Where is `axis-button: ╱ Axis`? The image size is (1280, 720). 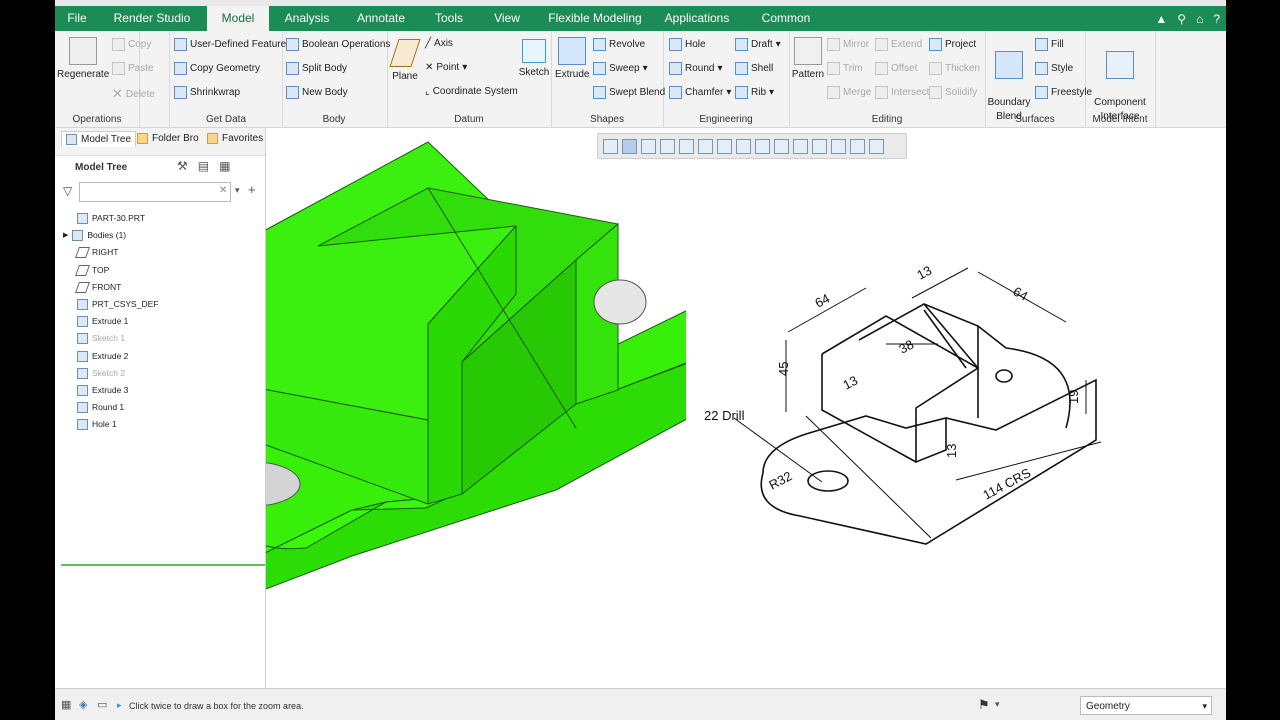
axis-button: ╱ Axis is located at coordinates (439, 43).